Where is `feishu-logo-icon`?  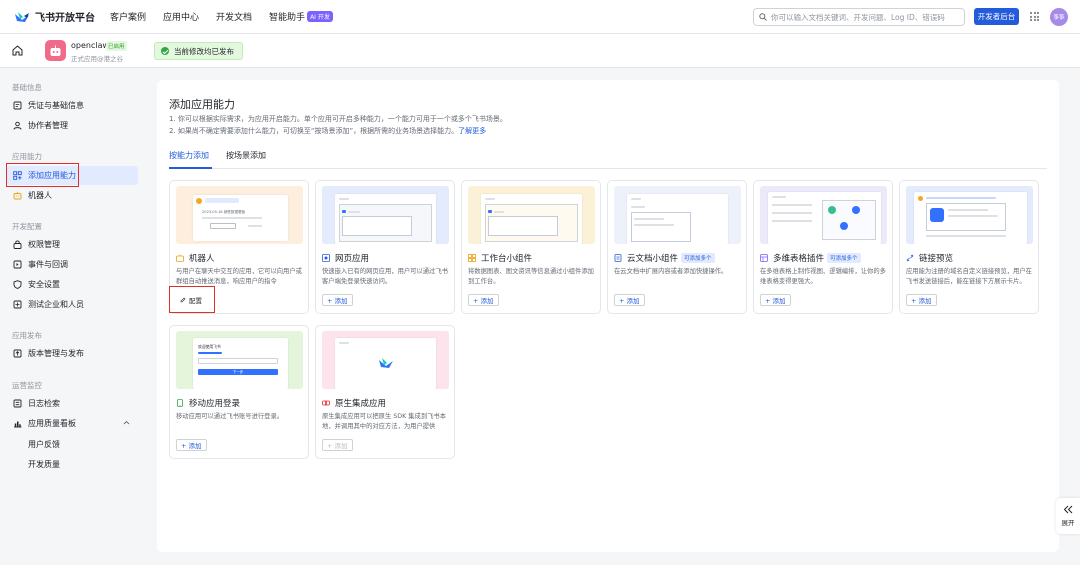
feishu-logo-icon is located at coordinates (22, 17).